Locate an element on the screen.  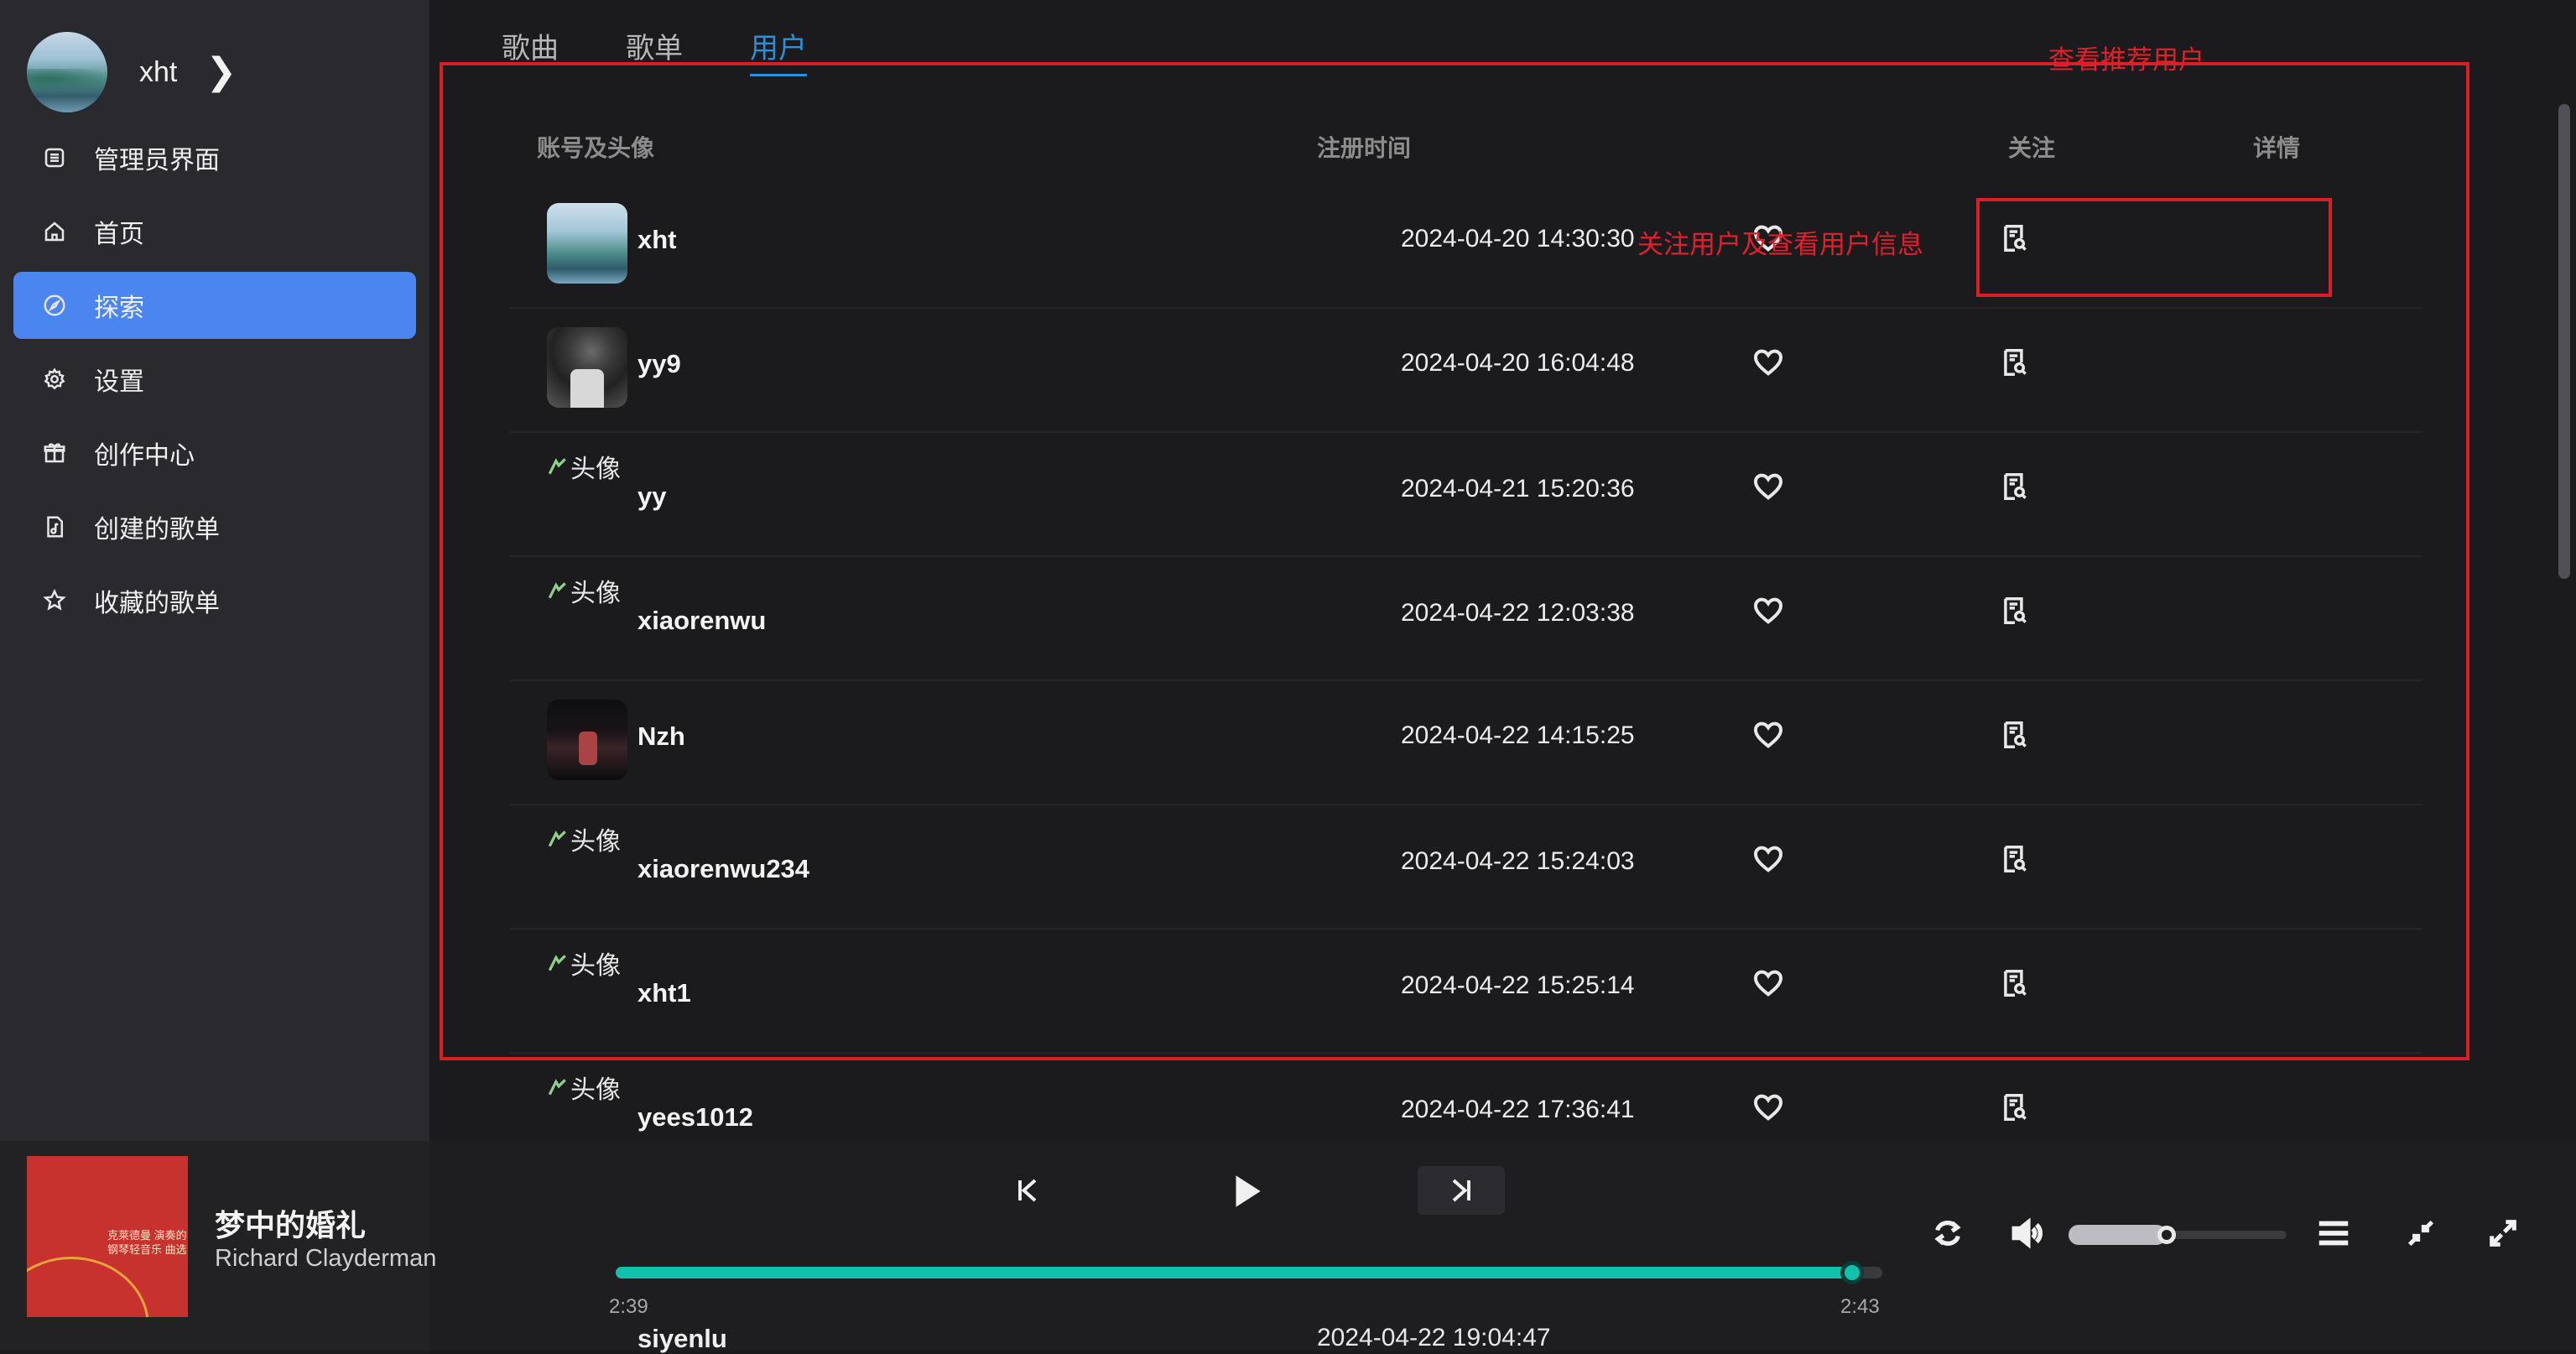
minimize-button is located at coordinates (2420, 1234).